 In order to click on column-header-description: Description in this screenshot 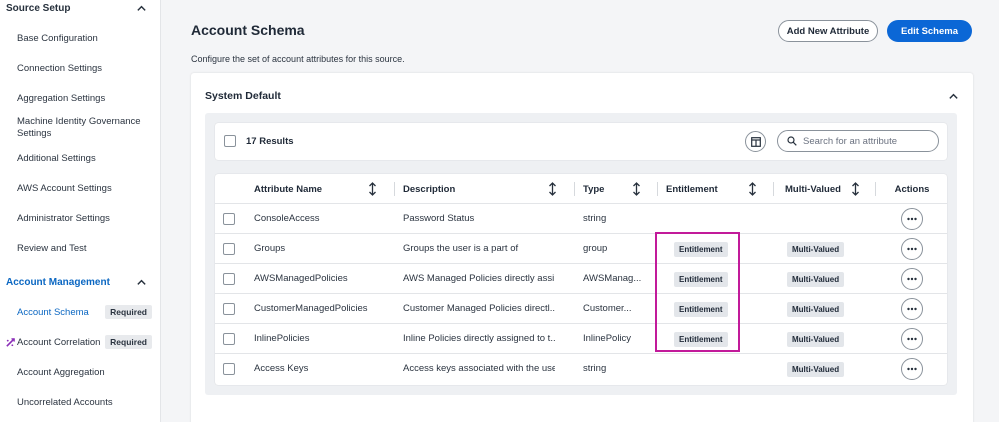, I will do `click(479, 189)`.